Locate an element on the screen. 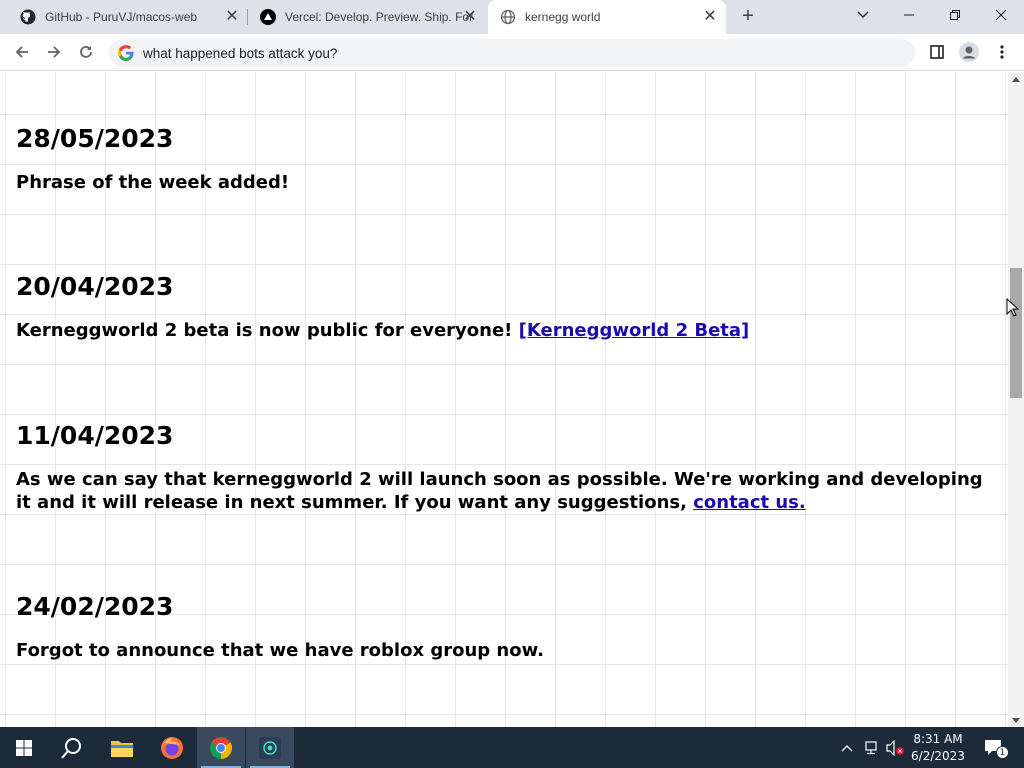 The height and width of the screenshot is (768, 1024). google-icon is located at coordinates (126, 53).